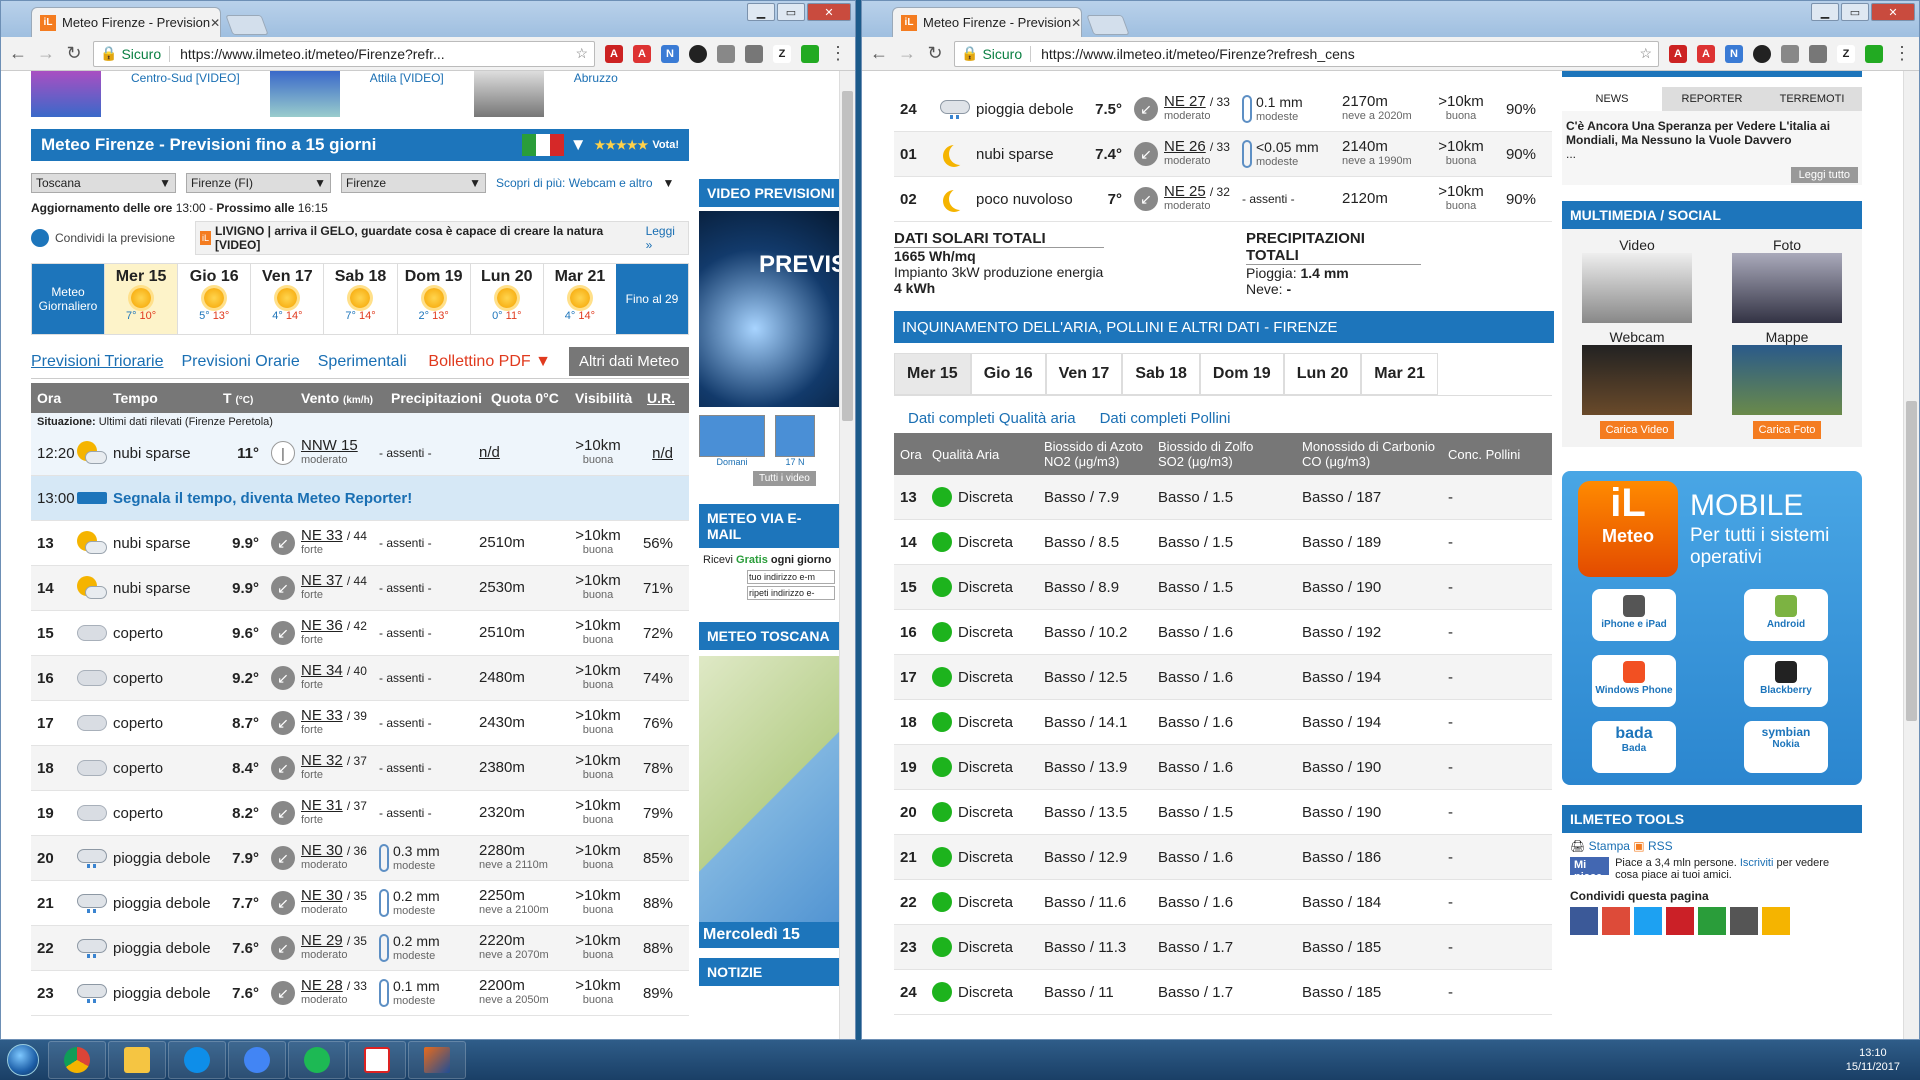 Image resolution: width=1920 pixels, height=1080 pixels. Describe the element at coordinates (1812, 99) in the screenshot. I see `tab-terremoti: TERREMOTI` at that location.